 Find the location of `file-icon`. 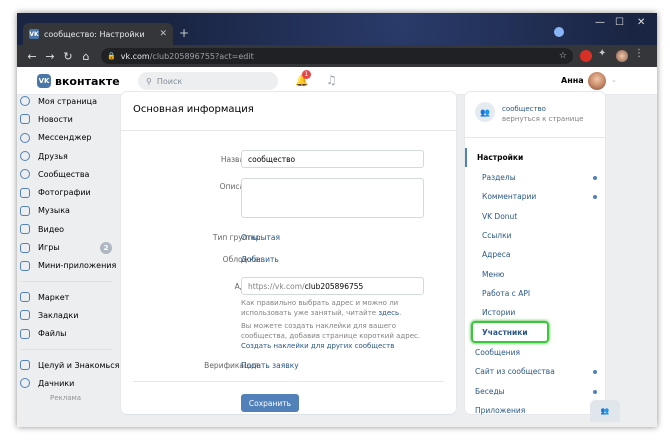

file-icon is located at coordinates (25, 333).